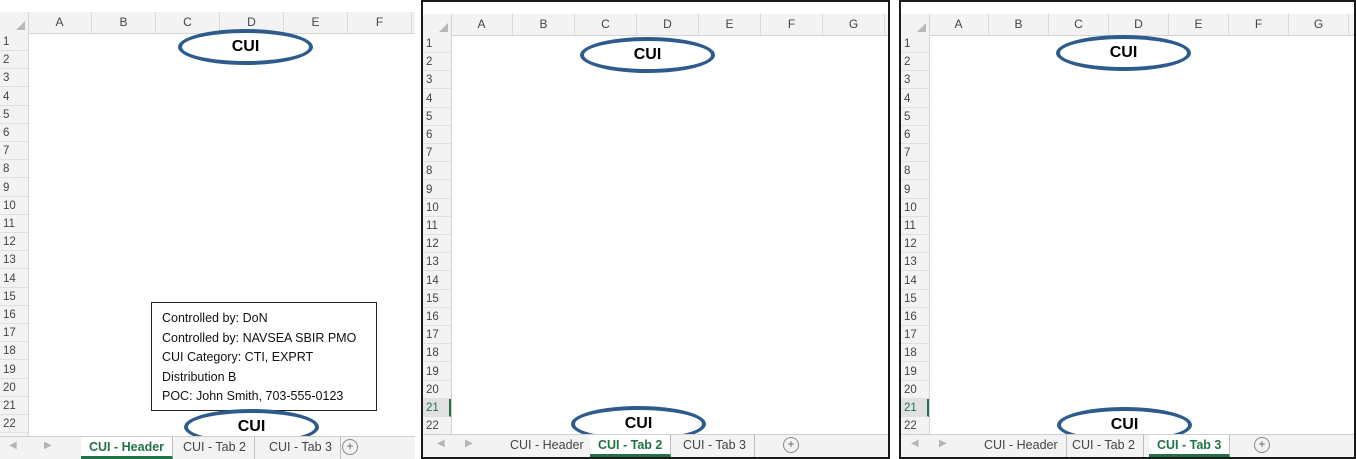 The image size is (1356, 459). Describe the element at coordinates (544, 24) in the screenshot. I see `column-header: B` at that location.